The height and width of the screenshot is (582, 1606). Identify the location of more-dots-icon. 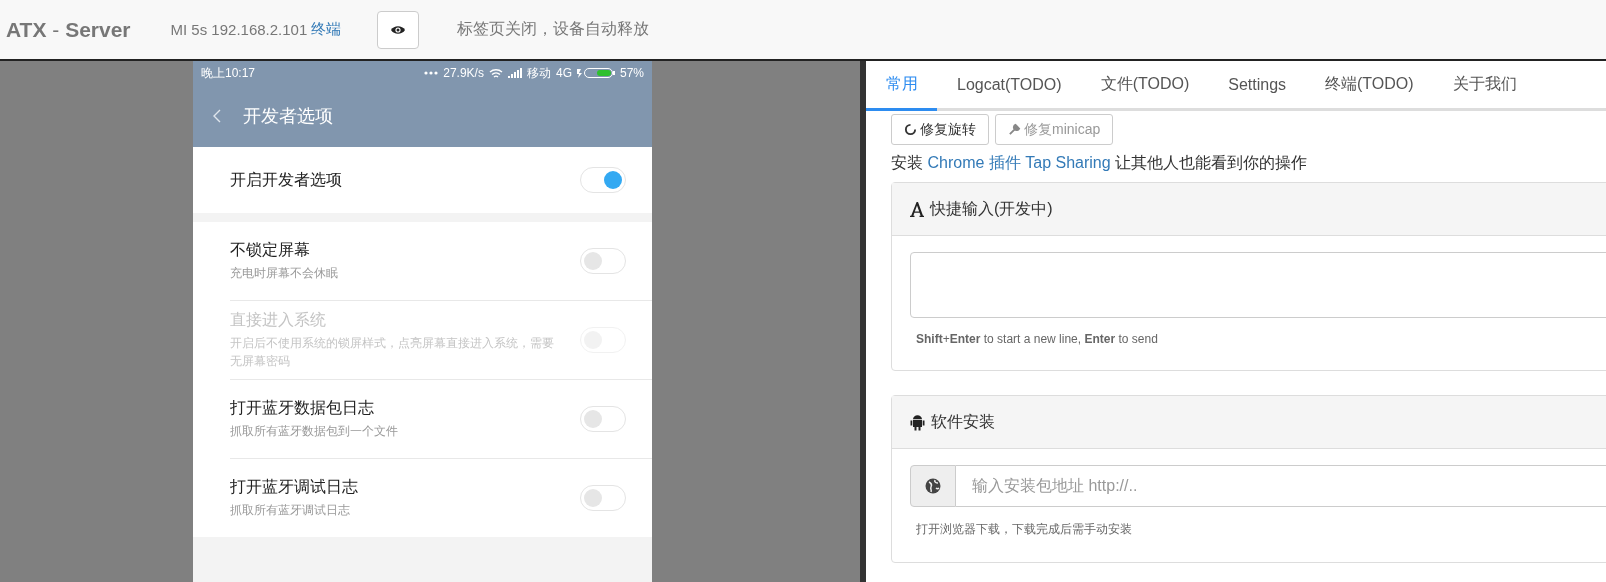
(431, 73).